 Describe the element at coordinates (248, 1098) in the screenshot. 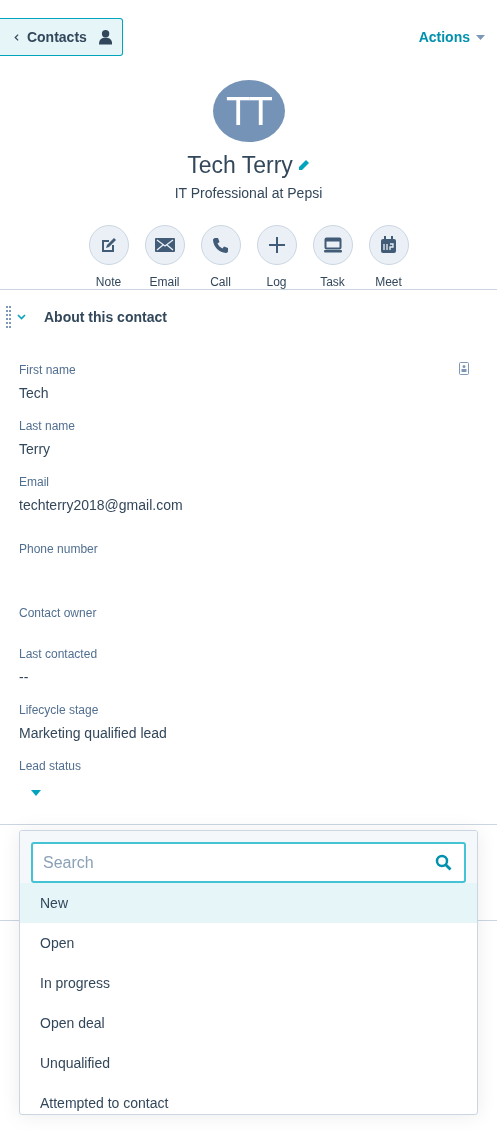

I see `dropdown-option: Attempted to contact` at that location.